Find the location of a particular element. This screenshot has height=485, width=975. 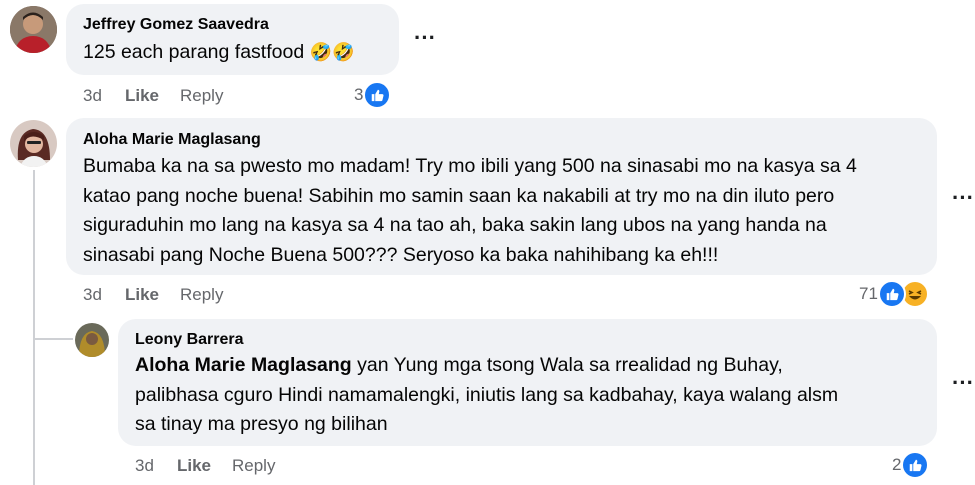

mention-link: Aloha Marie Maglasang is located at coordinates (243, 365).